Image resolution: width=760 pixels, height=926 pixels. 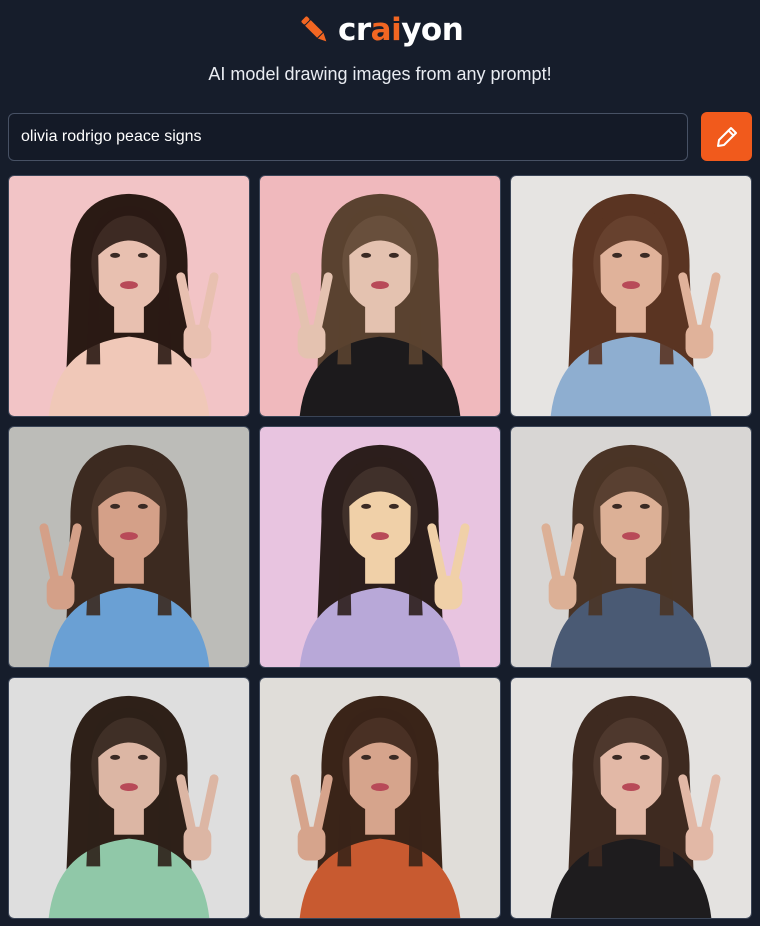 What do you see at coordinates (380, 74) in the screenshot?
I see `tagline: AI model drawing images from any prompt!` at bounding box center [380, 74].